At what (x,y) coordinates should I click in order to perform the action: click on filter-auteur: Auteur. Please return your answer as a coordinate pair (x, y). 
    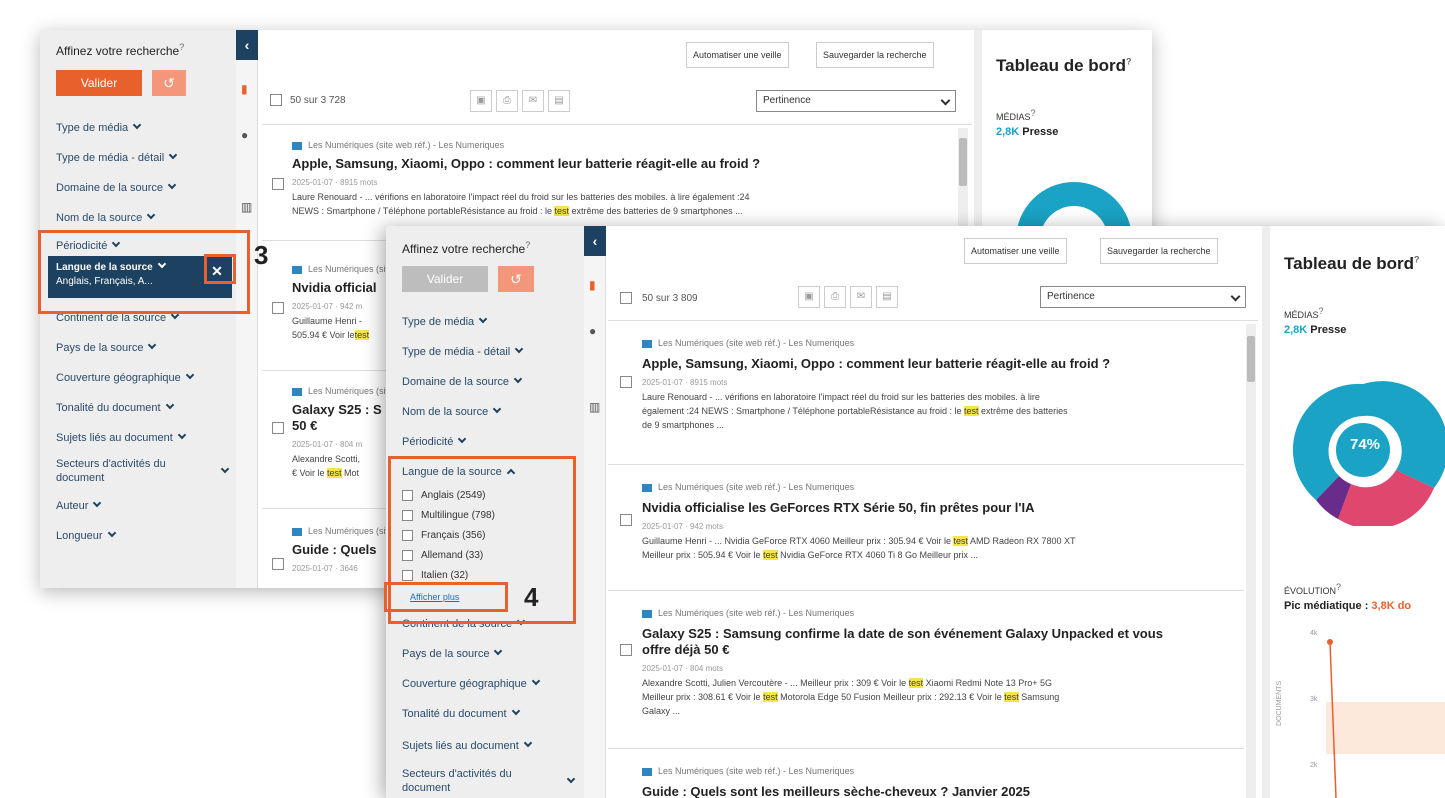
    Looking at the image, I should click on (79, 505).